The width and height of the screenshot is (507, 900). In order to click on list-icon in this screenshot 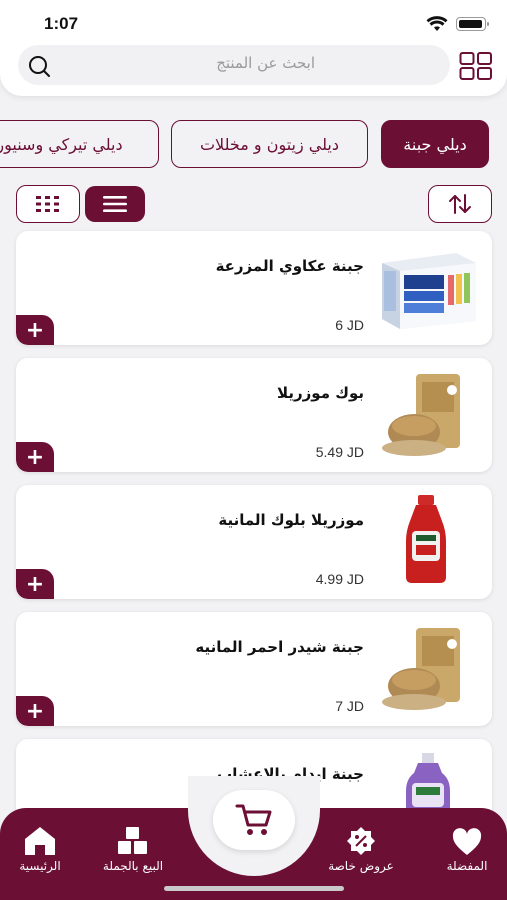, I will do `click(115, 204)`.